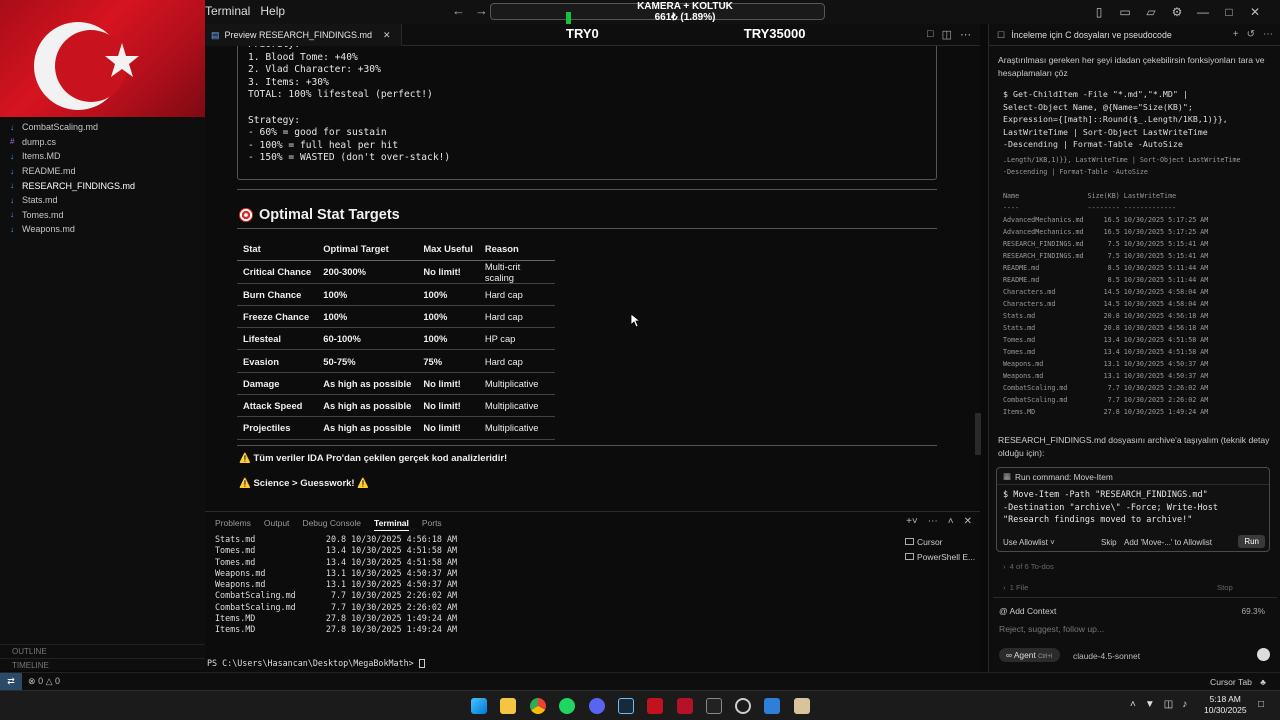 Image resolution: width=1280 pixels, height=720 pixels. I want to click on turkish-flag-image, so click(102, 58).